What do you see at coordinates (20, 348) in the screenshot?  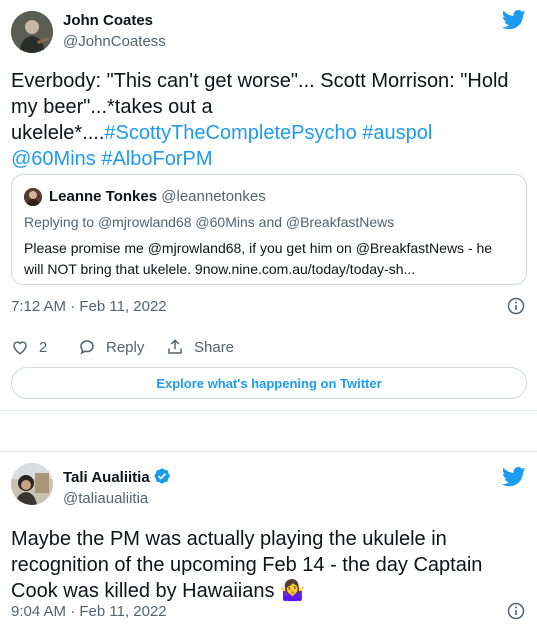 I see `heart-icon` at bounding box center [20, 348].